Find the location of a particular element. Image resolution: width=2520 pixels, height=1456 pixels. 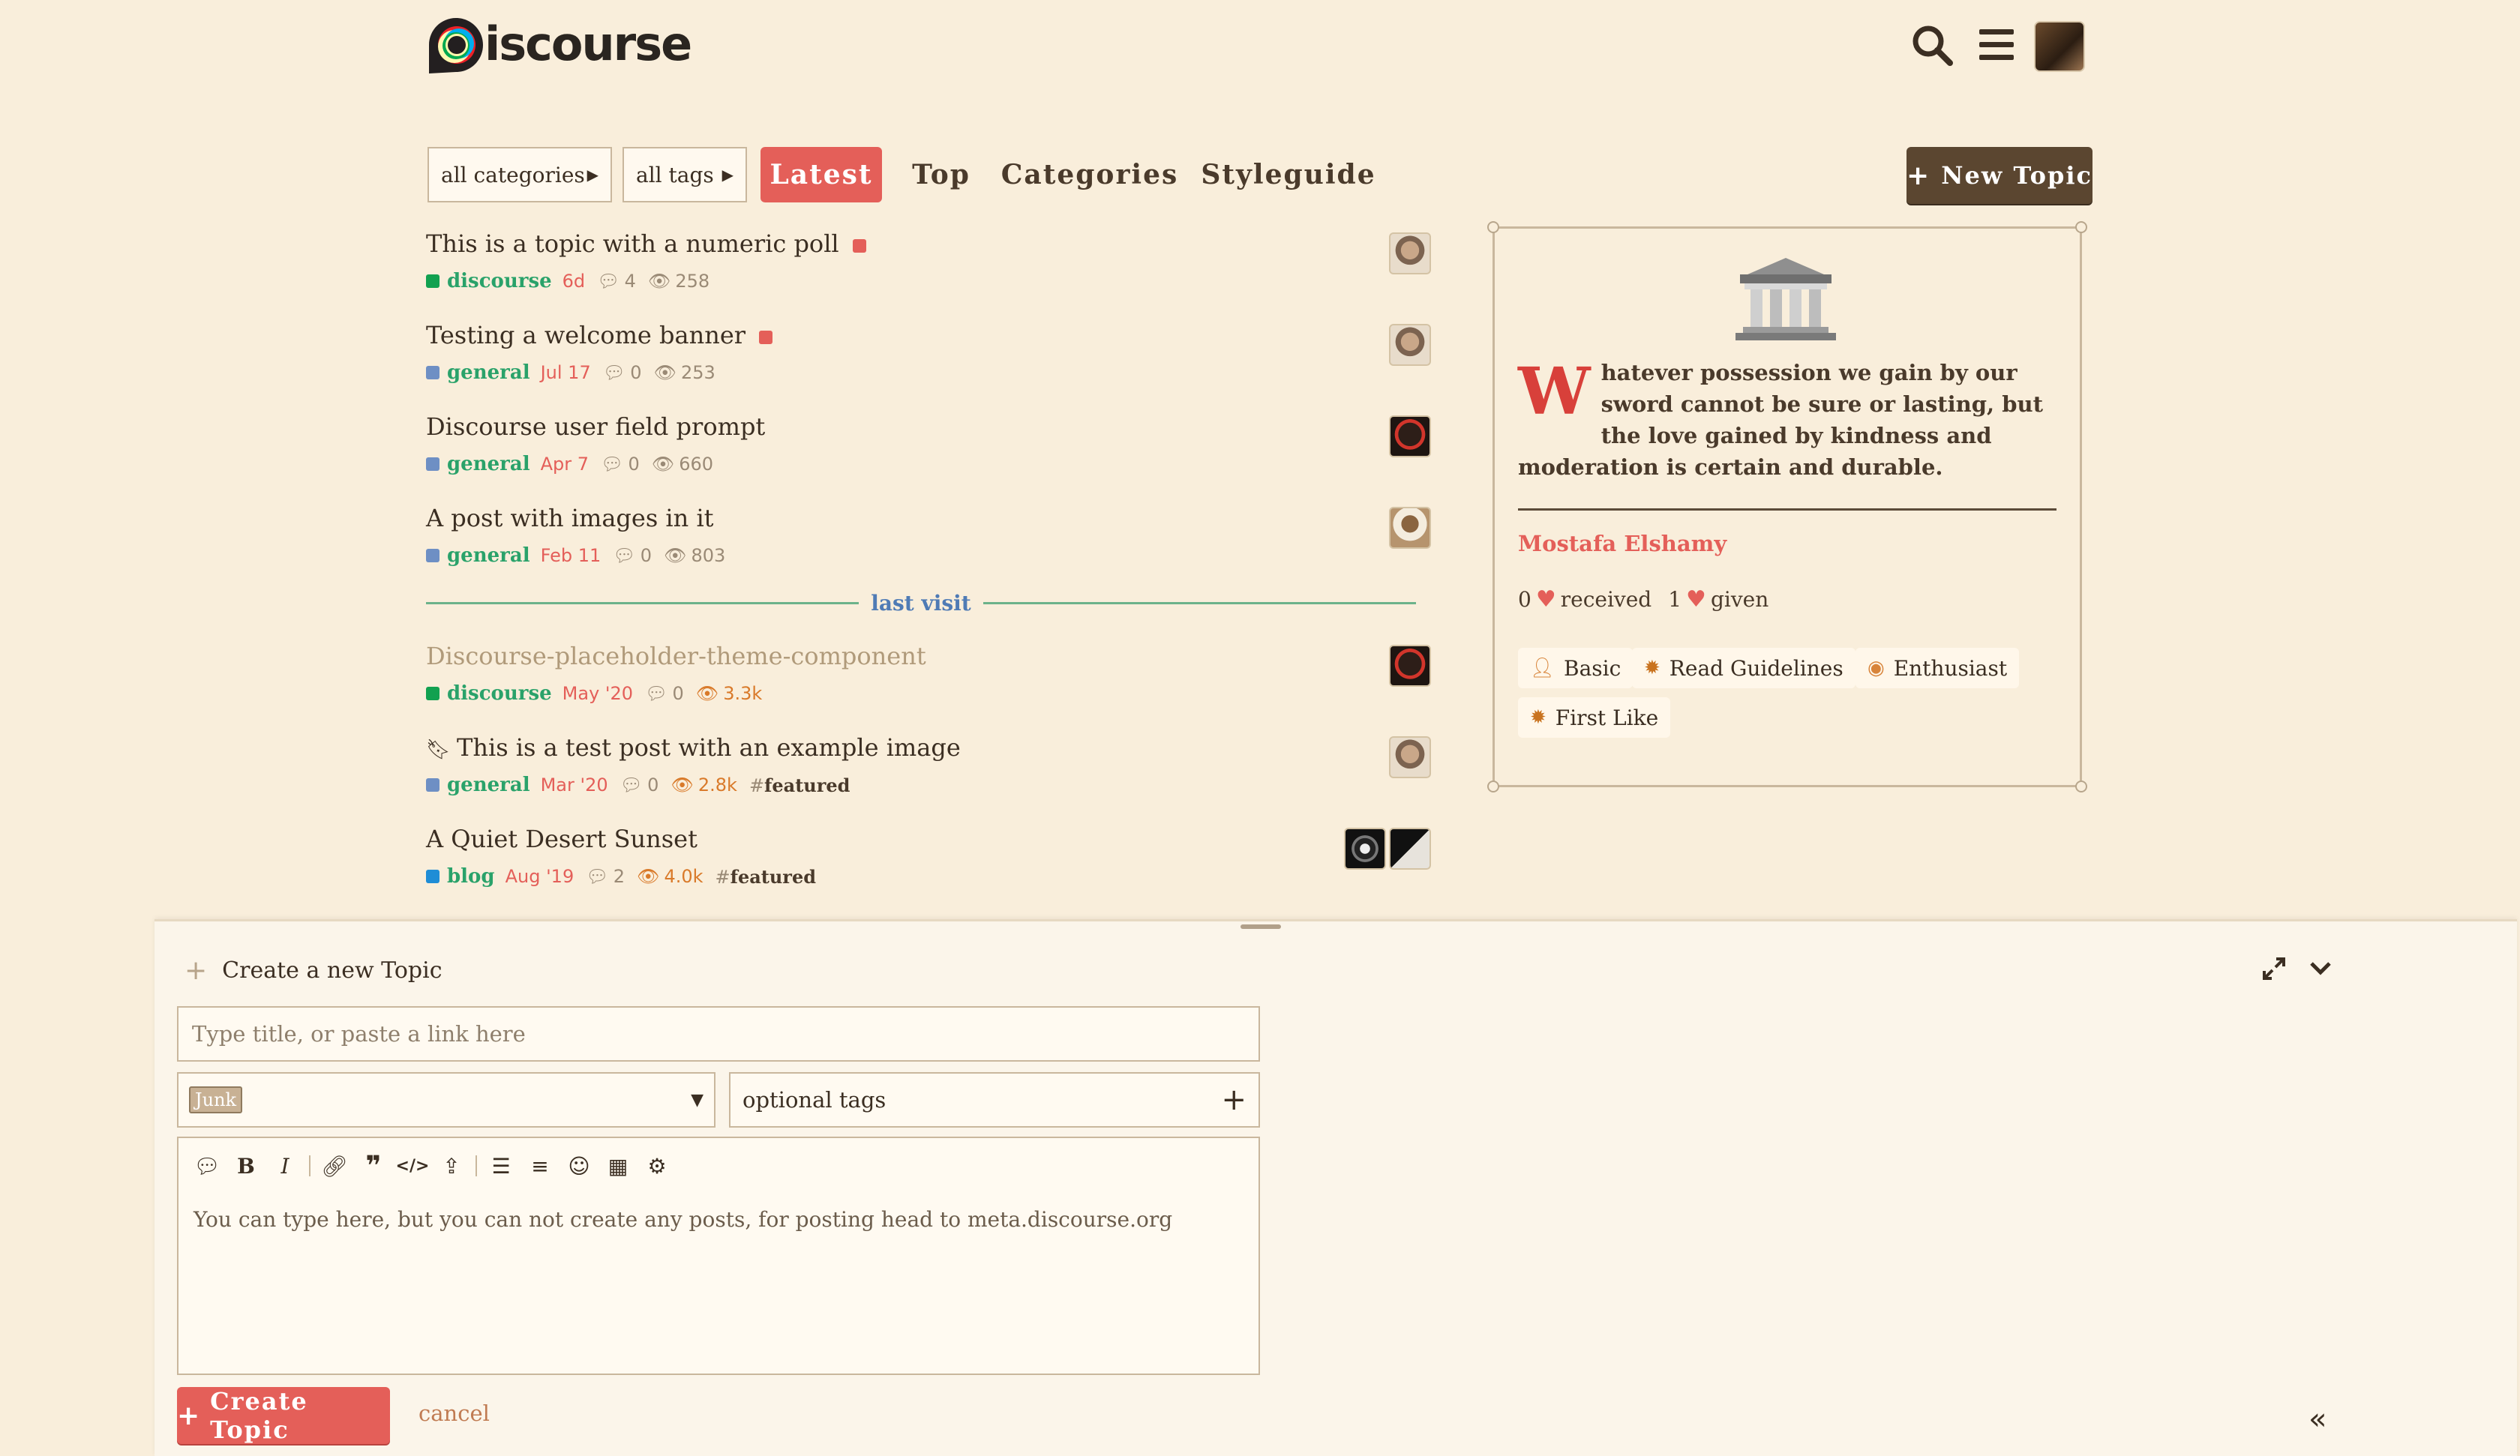

tab-categories: Categories is located at coordinates (1089, 174).